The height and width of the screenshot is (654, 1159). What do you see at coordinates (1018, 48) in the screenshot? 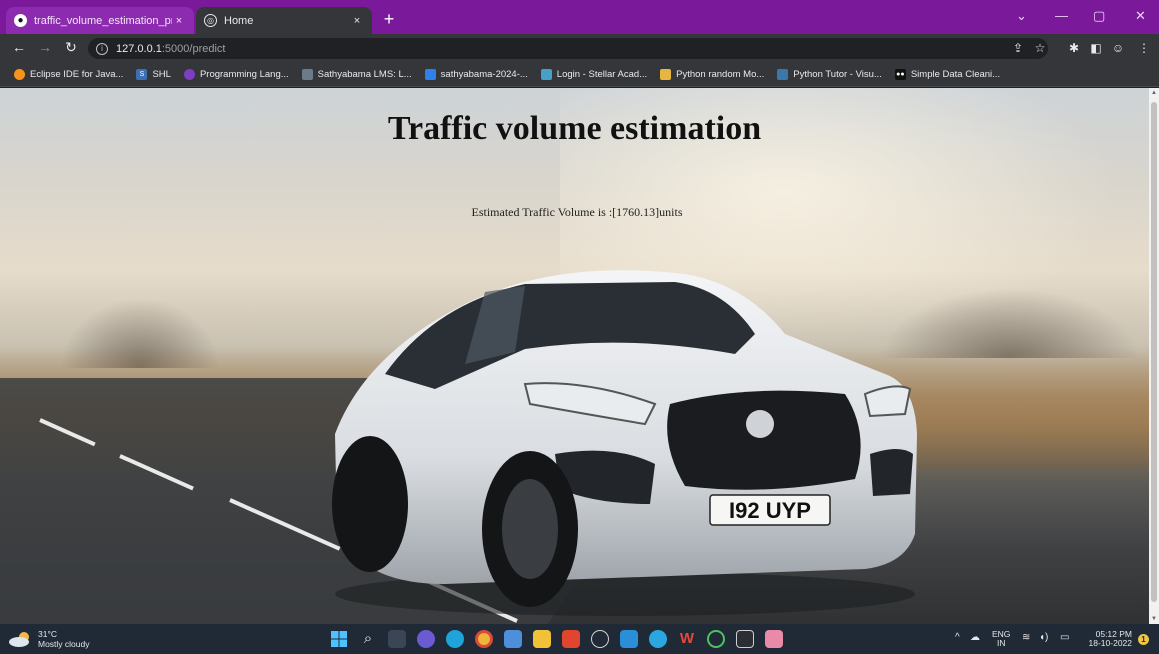
I see `share-icon: ⇪` at bounding box center [1018, 48].